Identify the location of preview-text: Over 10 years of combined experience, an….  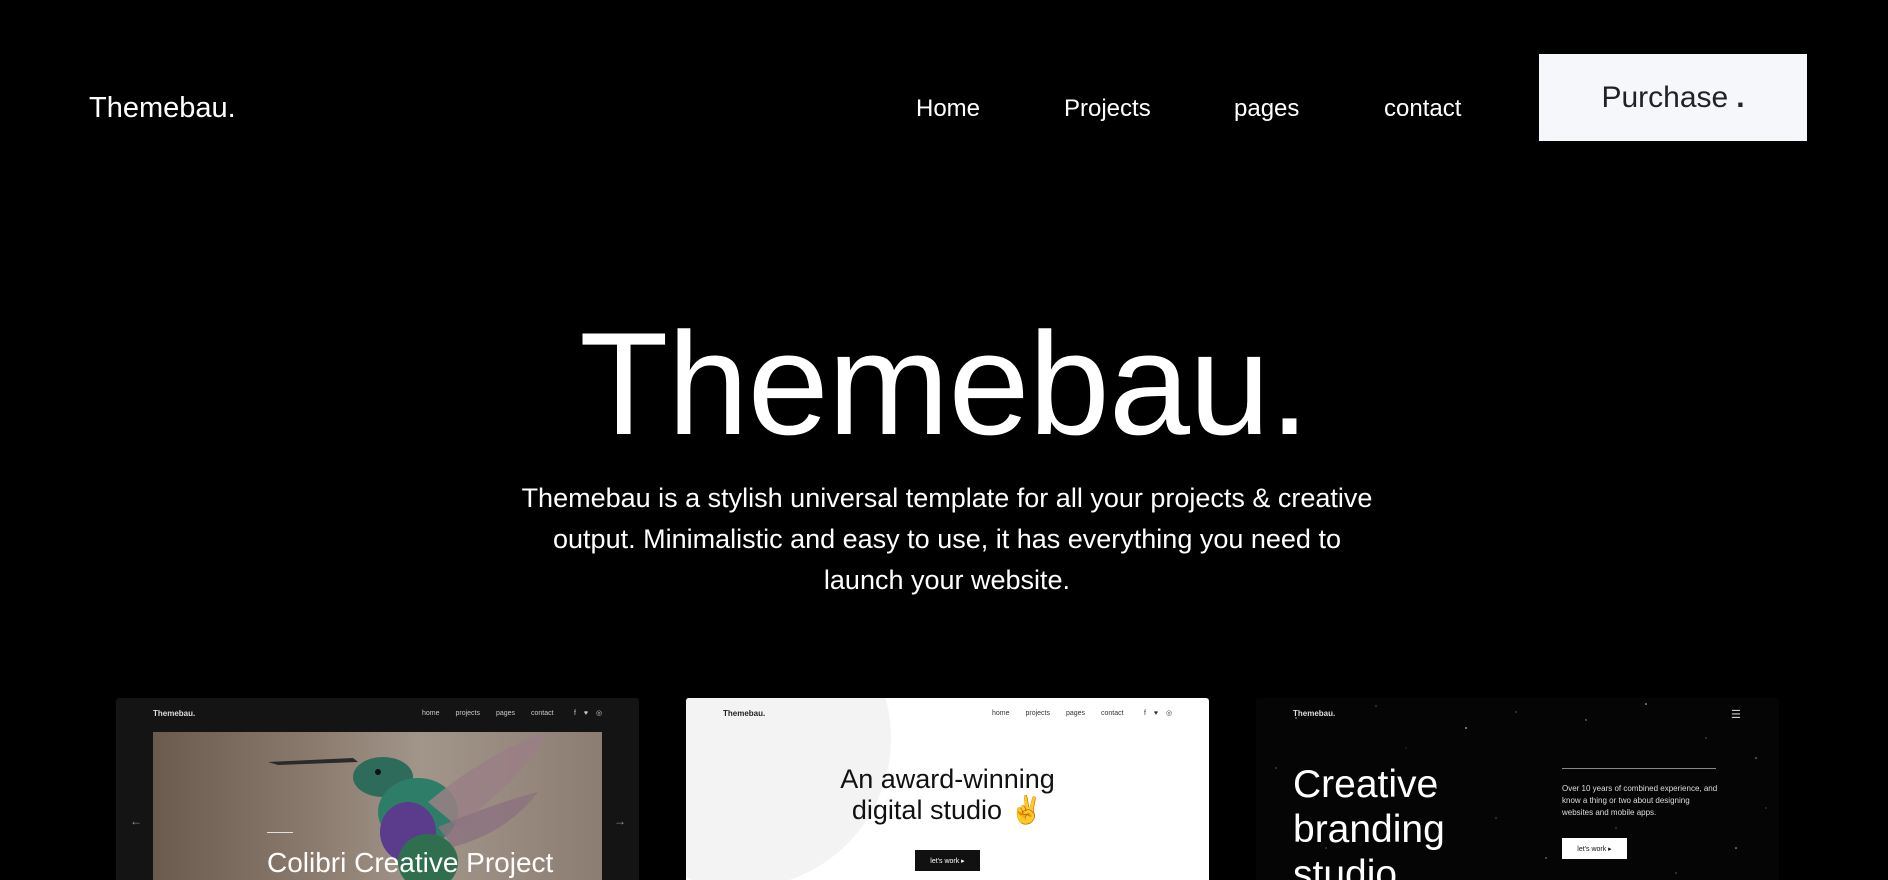
(1640, 800).